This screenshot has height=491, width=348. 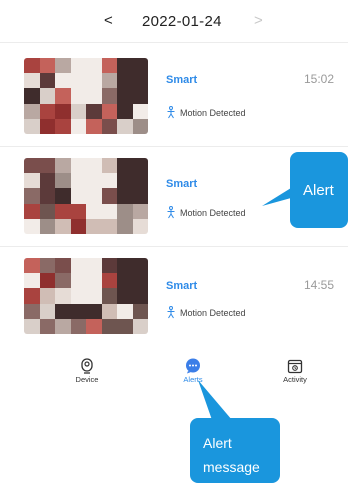 What do you see at coordinates (231, 467) in the screenshot?
I see `callout-line-2: message` at bounding box center [231, 467].